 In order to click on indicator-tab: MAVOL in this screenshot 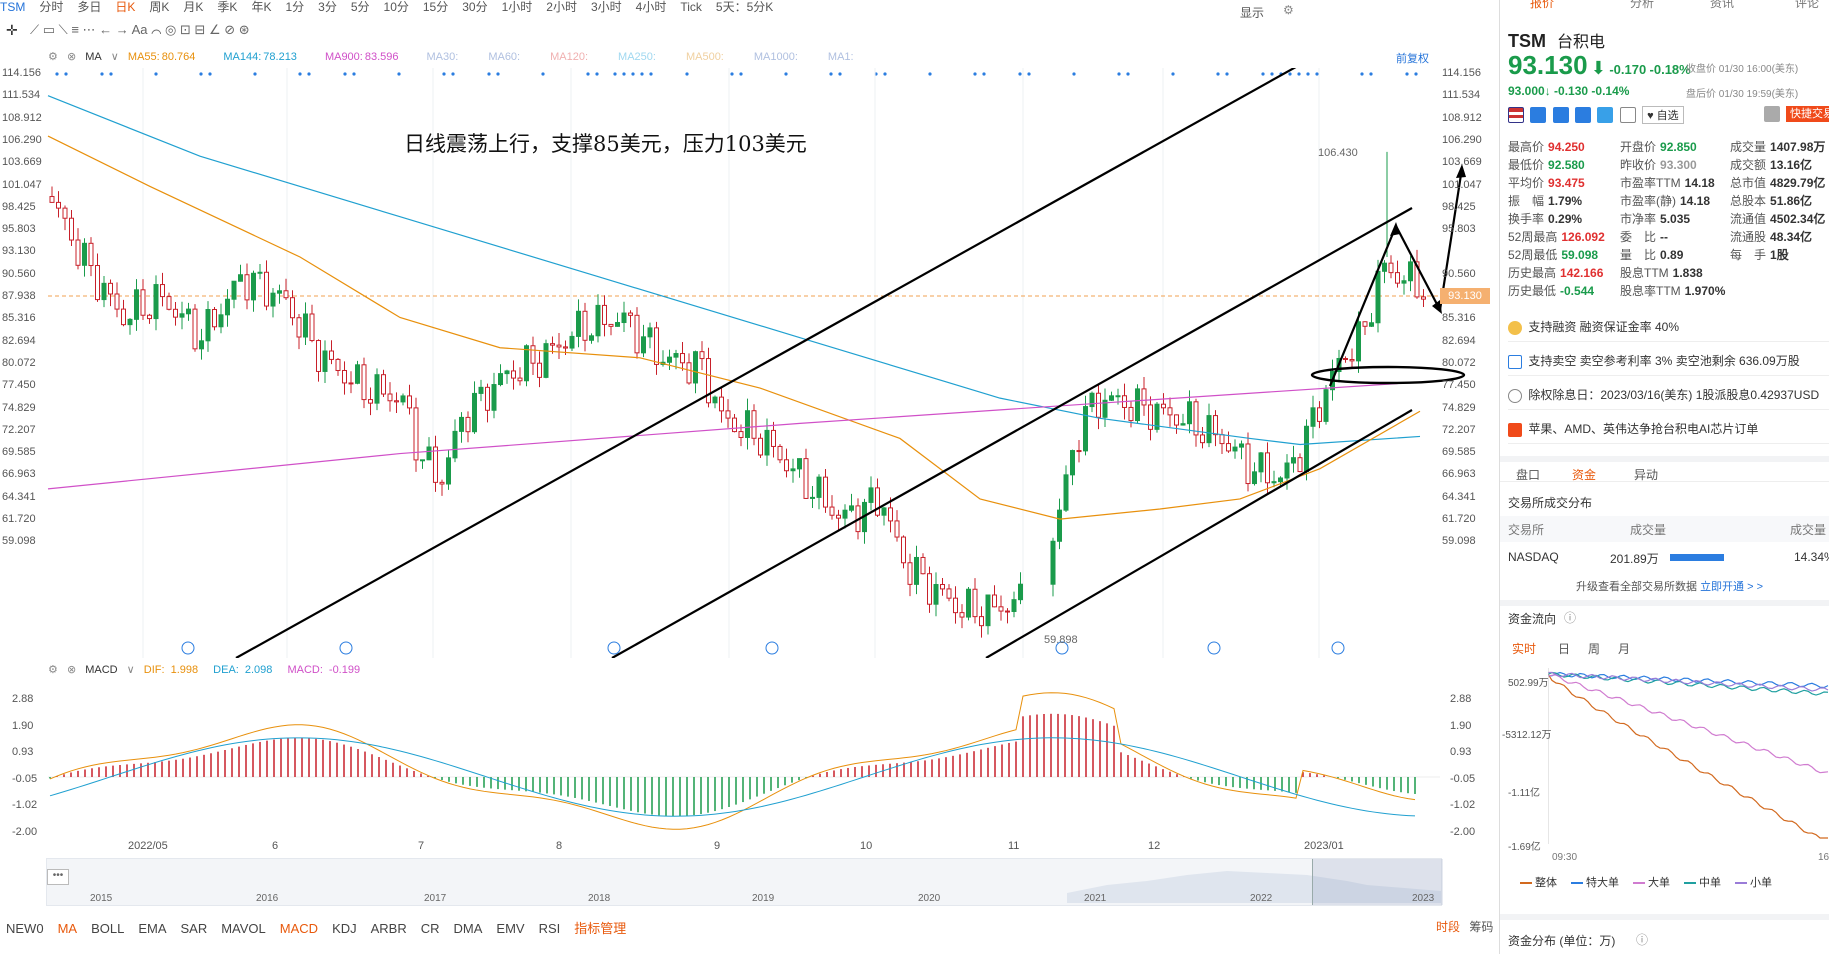, I will do `click(243, 928)`.